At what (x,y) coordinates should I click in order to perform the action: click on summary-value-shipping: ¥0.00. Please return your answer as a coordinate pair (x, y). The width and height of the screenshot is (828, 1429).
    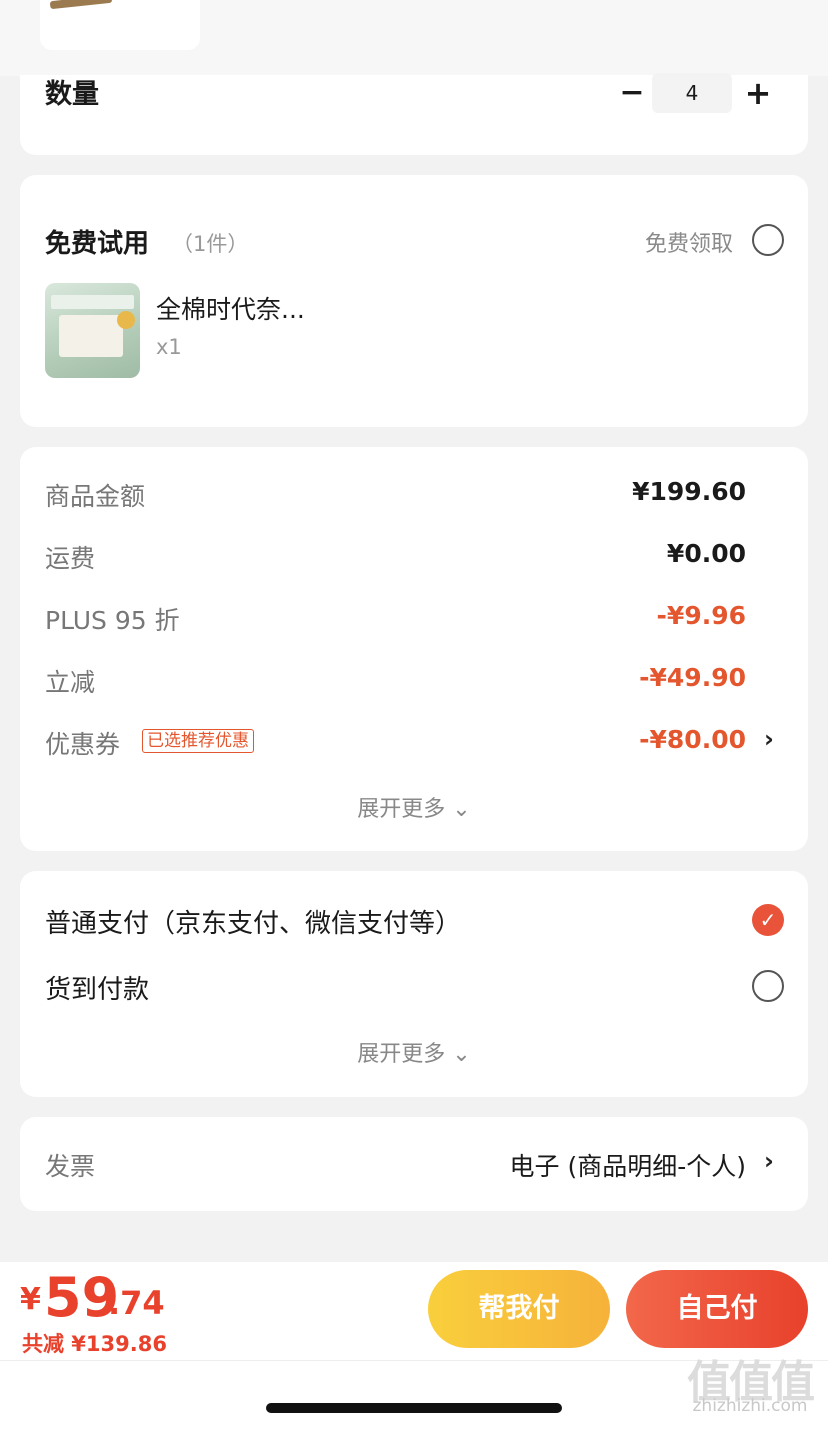
    Looking at the image, I should click on (706, 553).